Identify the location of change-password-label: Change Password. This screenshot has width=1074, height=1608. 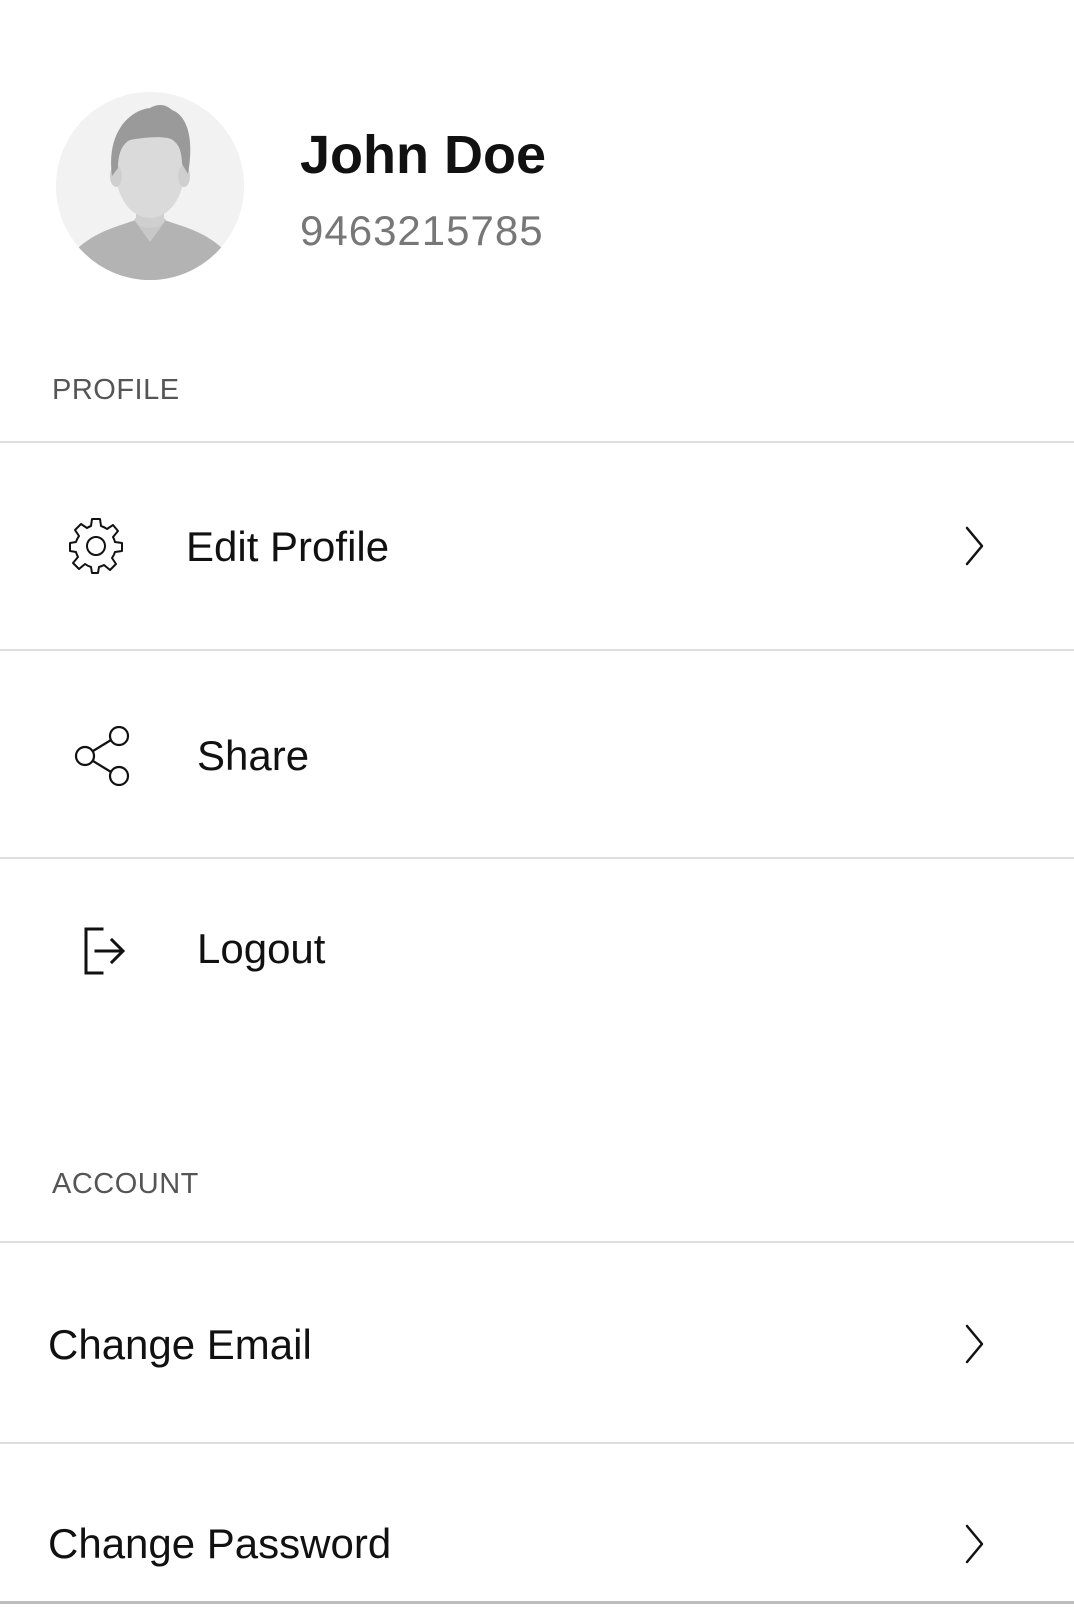
(220, 1543).